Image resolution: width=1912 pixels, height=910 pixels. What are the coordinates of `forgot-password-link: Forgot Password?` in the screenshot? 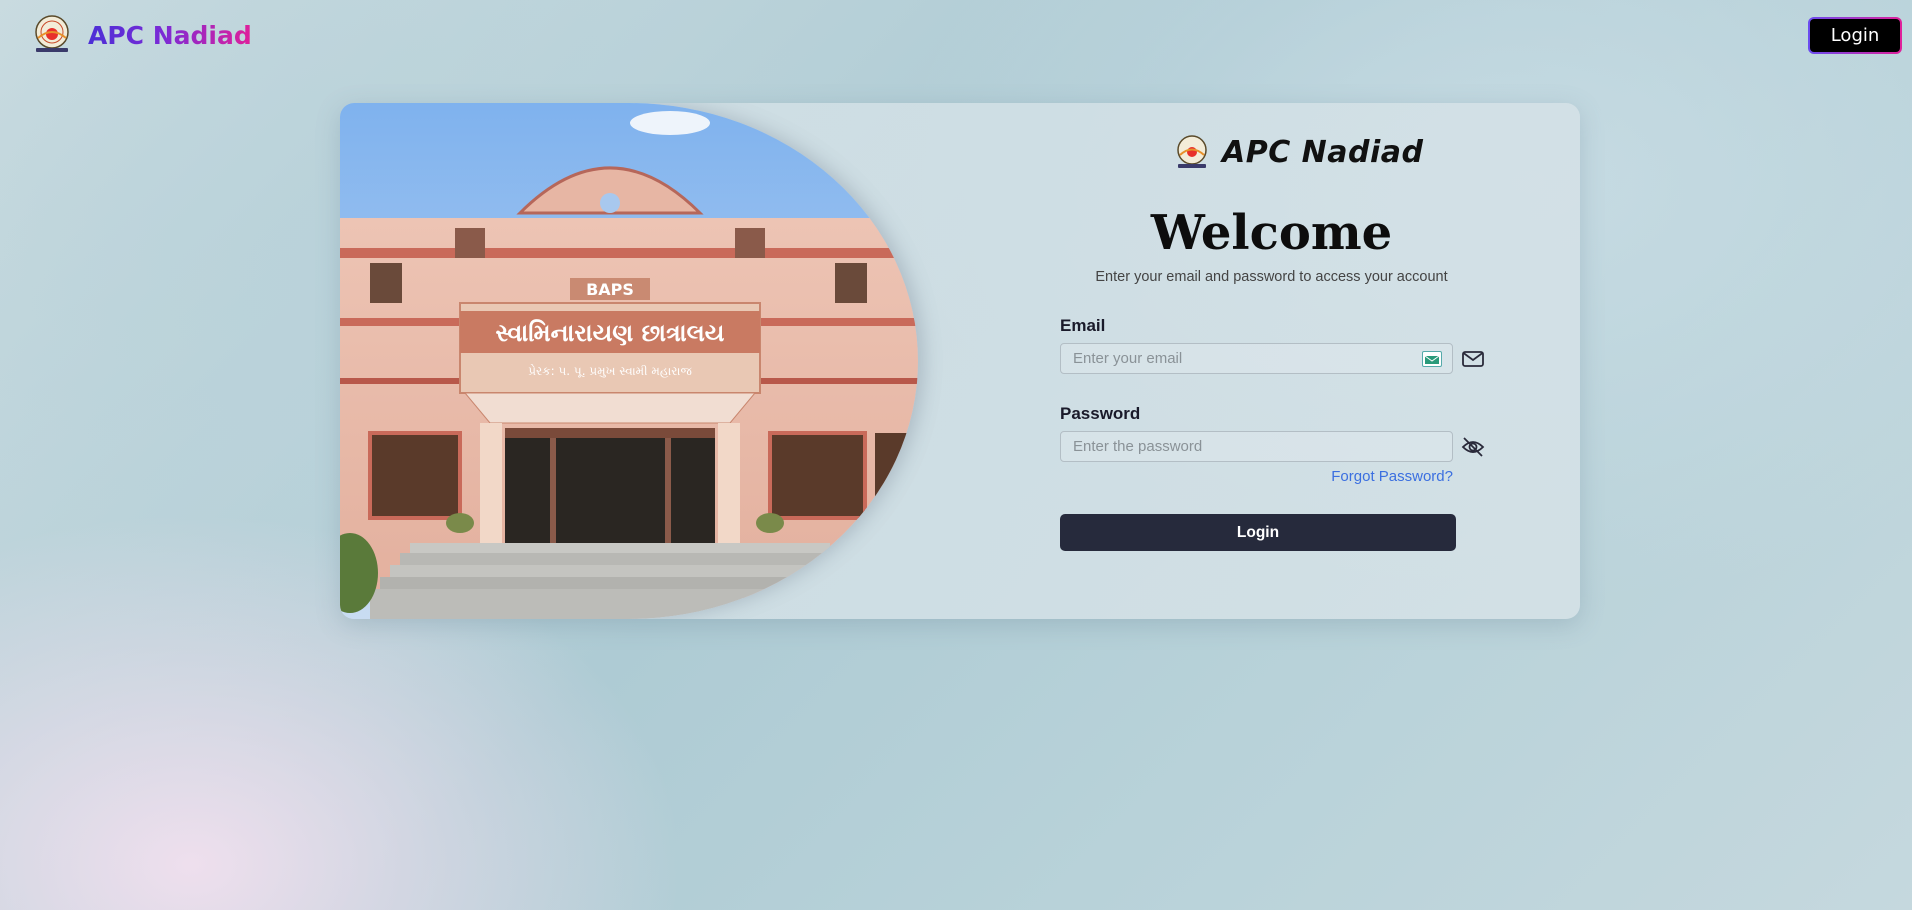 It's located at (1390, 476).